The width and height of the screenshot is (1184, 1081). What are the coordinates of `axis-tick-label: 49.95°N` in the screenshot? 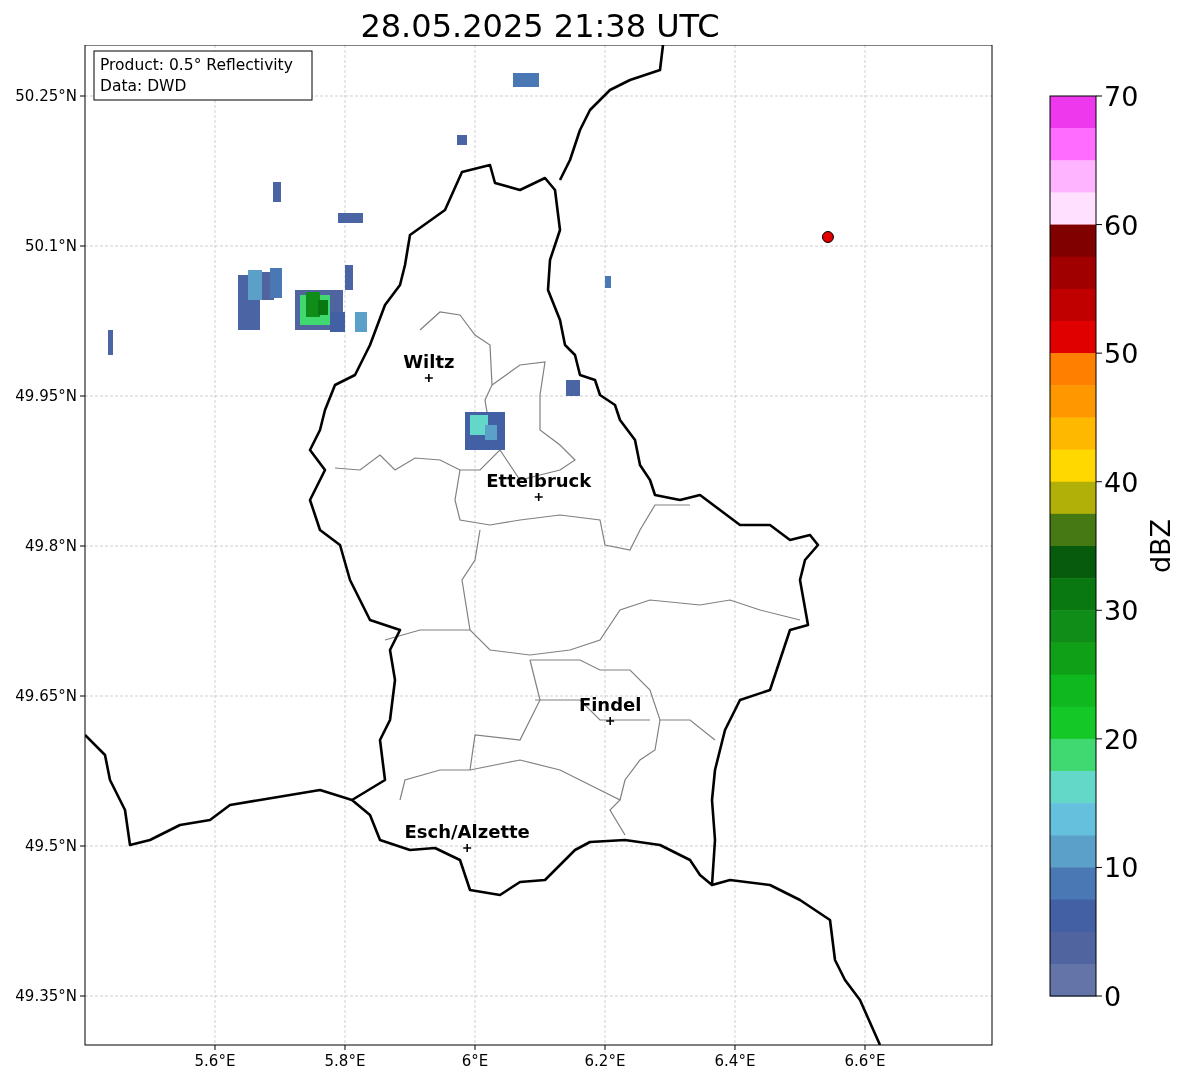 It's located at (46, 396).